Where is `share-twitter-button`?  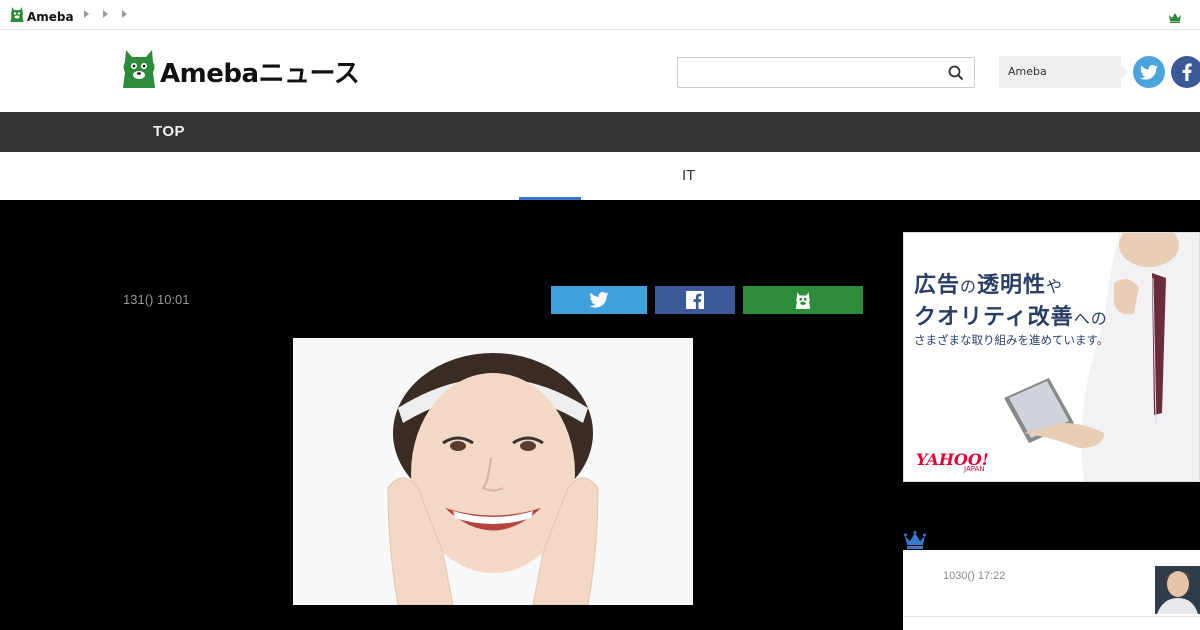
share-twitter-button is located at coordinates (599, 300).